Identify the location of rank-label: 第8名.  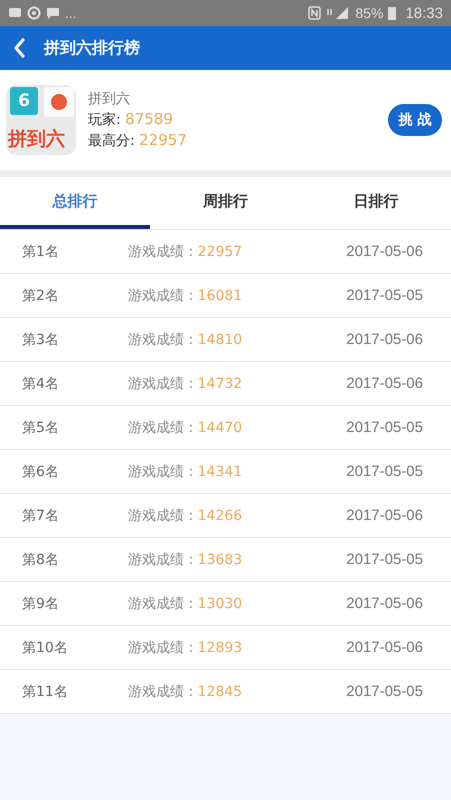
(40, 559).